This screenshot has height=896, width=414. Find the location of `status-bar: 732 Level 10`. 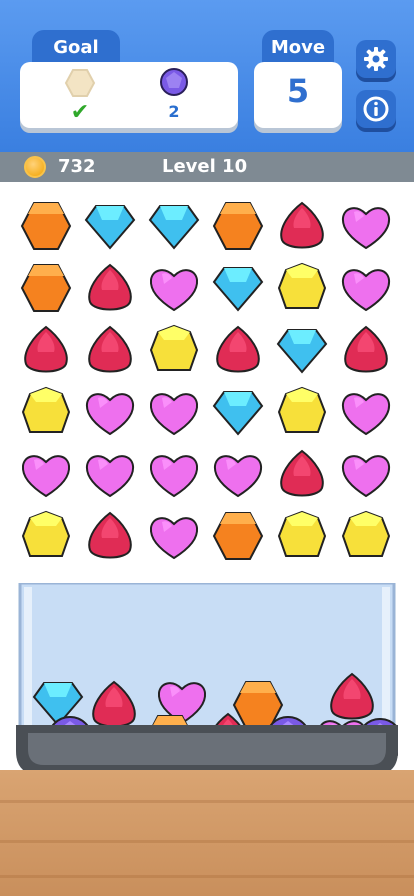

status-bar: 732 Level 10 is located at coordinates (207, 167).